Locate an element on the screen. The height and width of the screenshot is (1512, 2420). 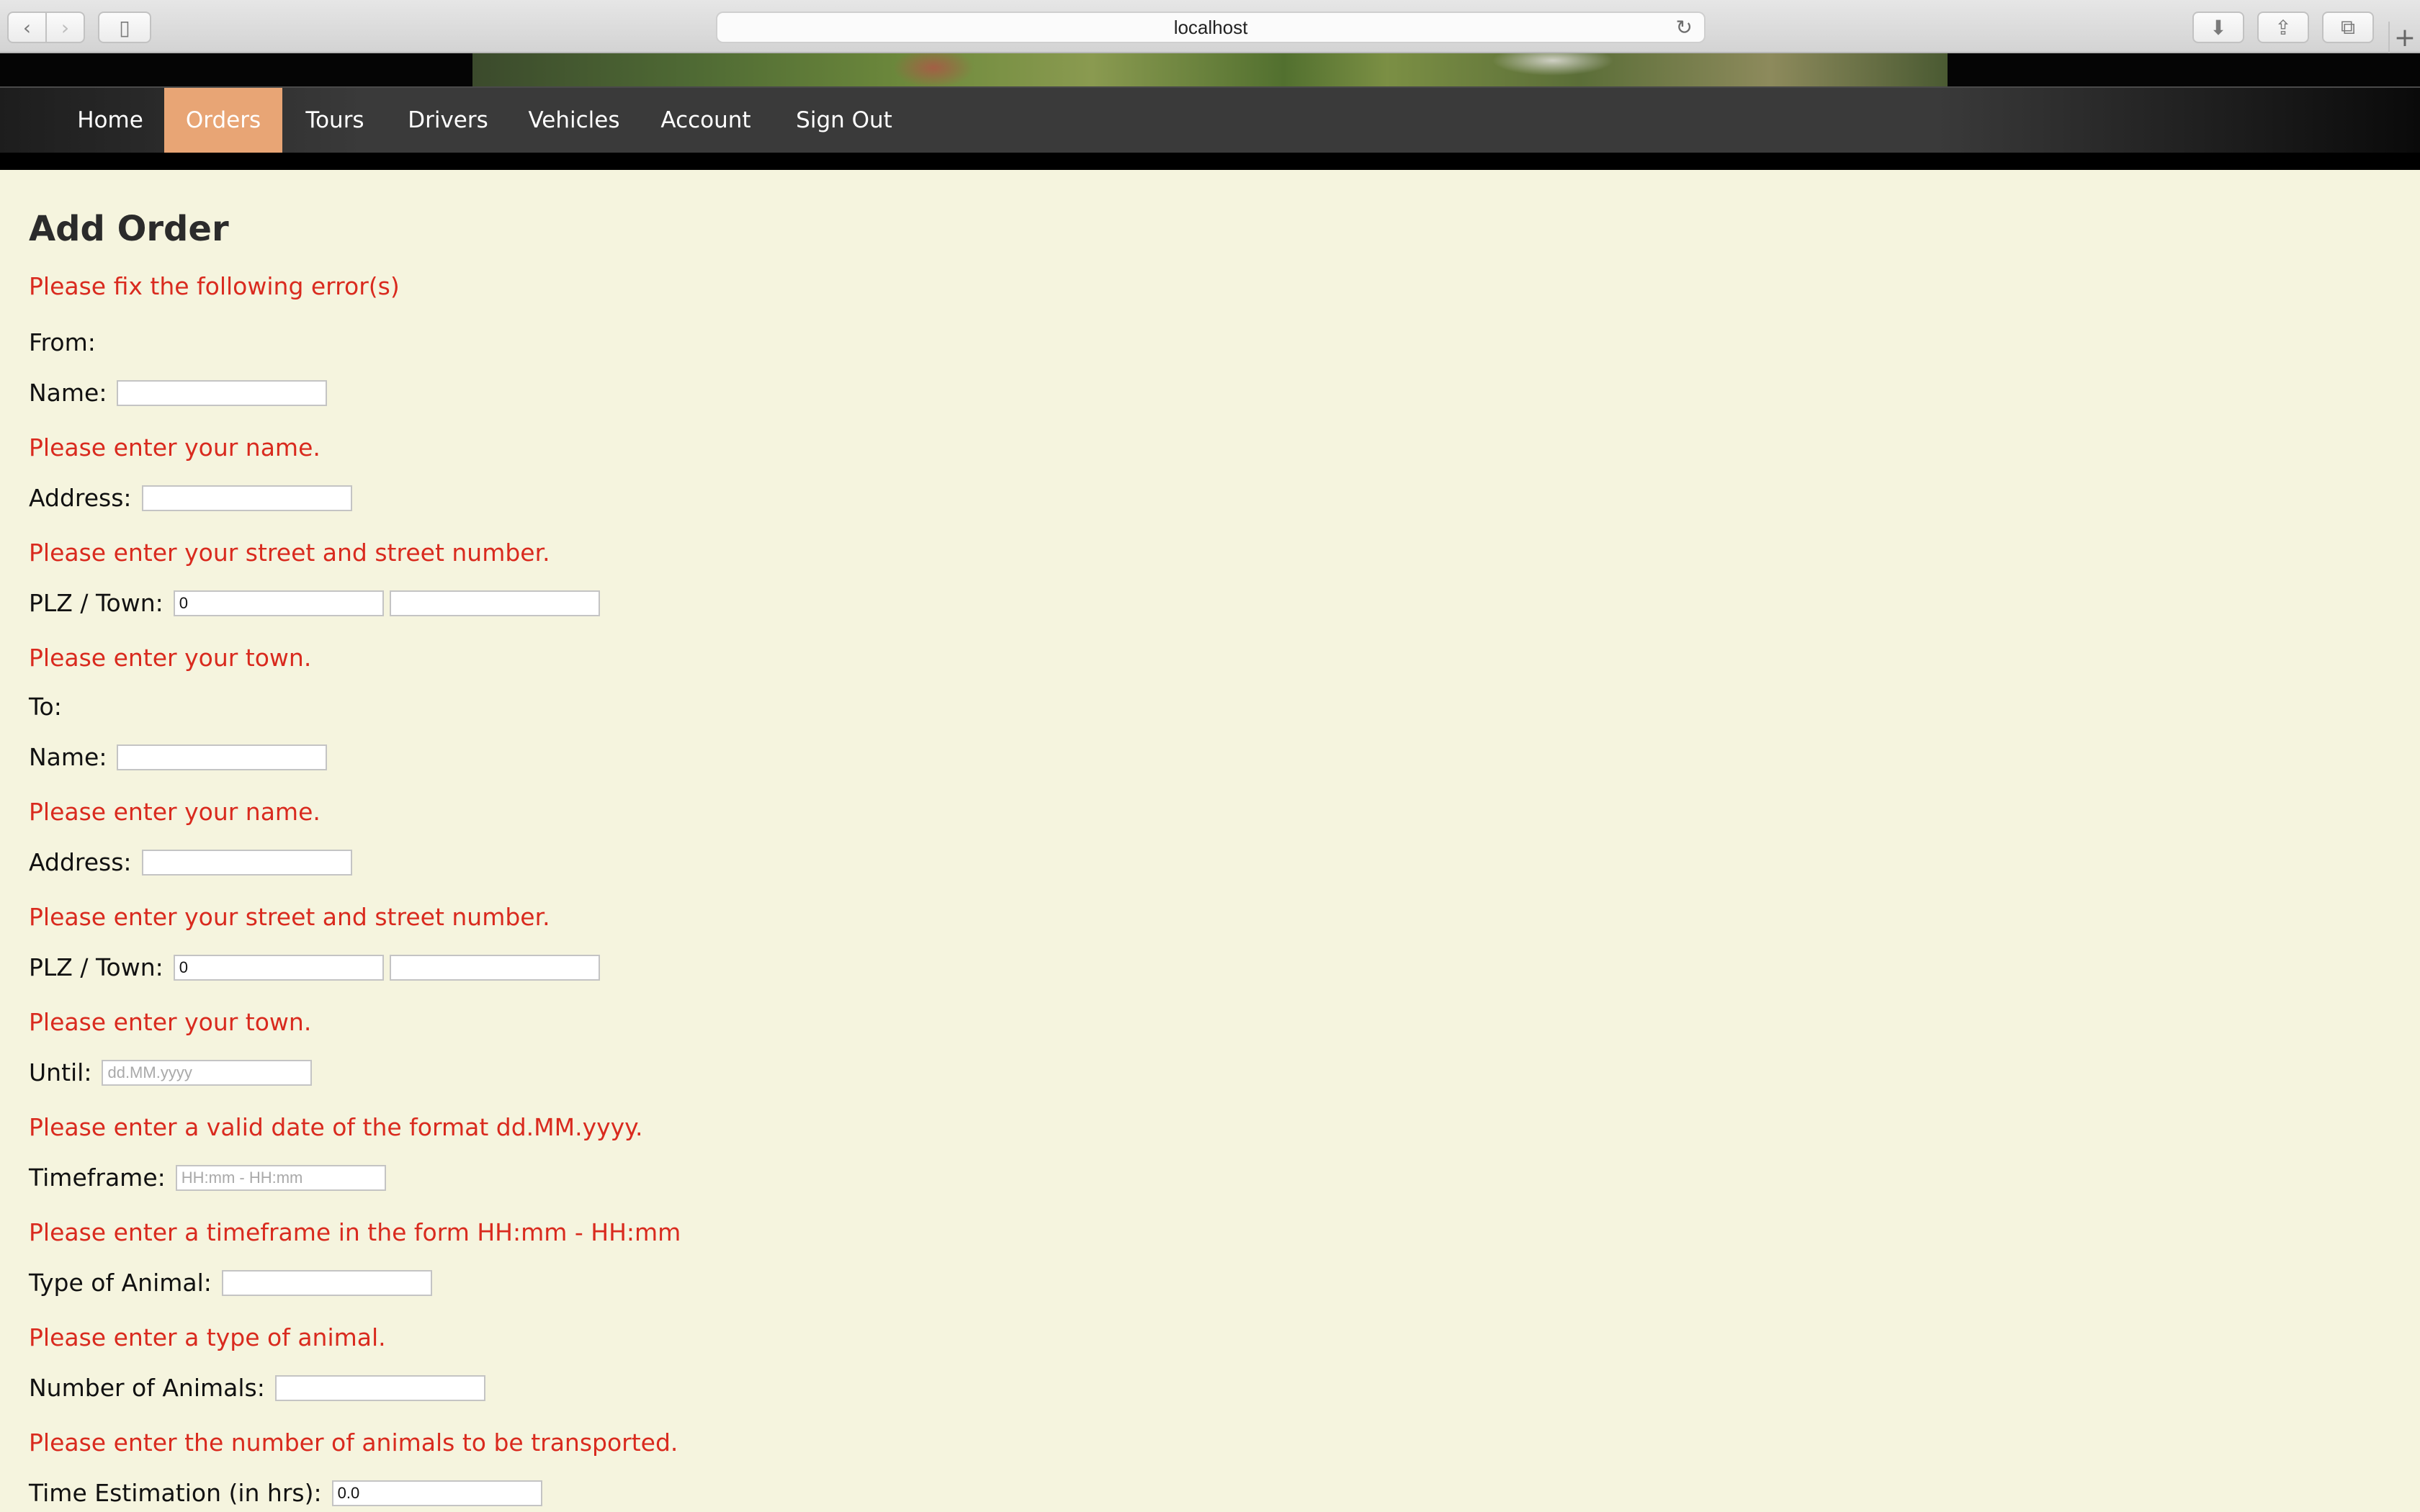
header-banner is located at coordinates (1210, 69).